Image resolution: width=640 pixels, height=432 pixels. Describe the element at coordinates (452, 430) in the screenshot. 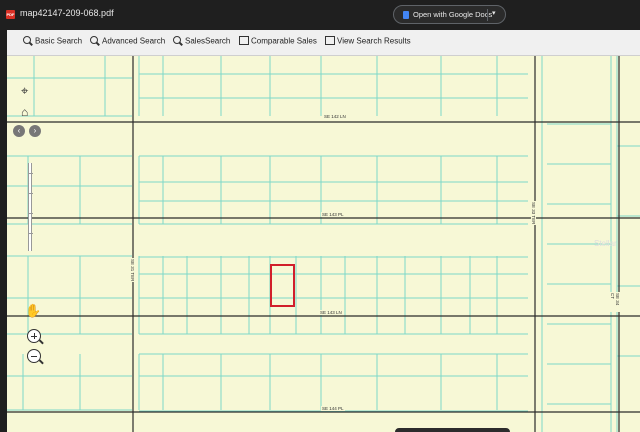

I see `page-indicator-pill` at that location.